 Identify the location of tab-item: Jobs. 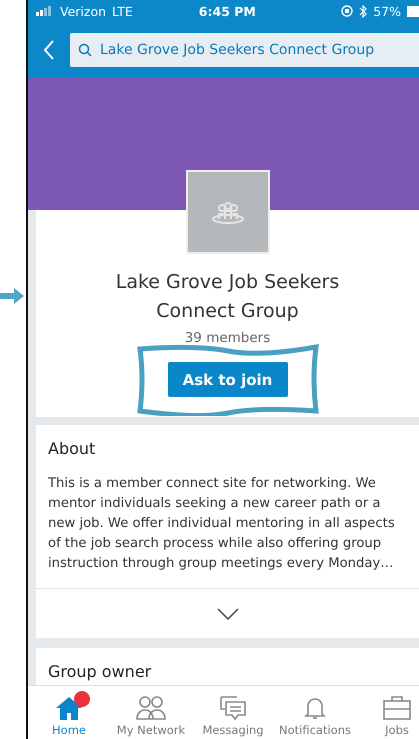
(387, 712).